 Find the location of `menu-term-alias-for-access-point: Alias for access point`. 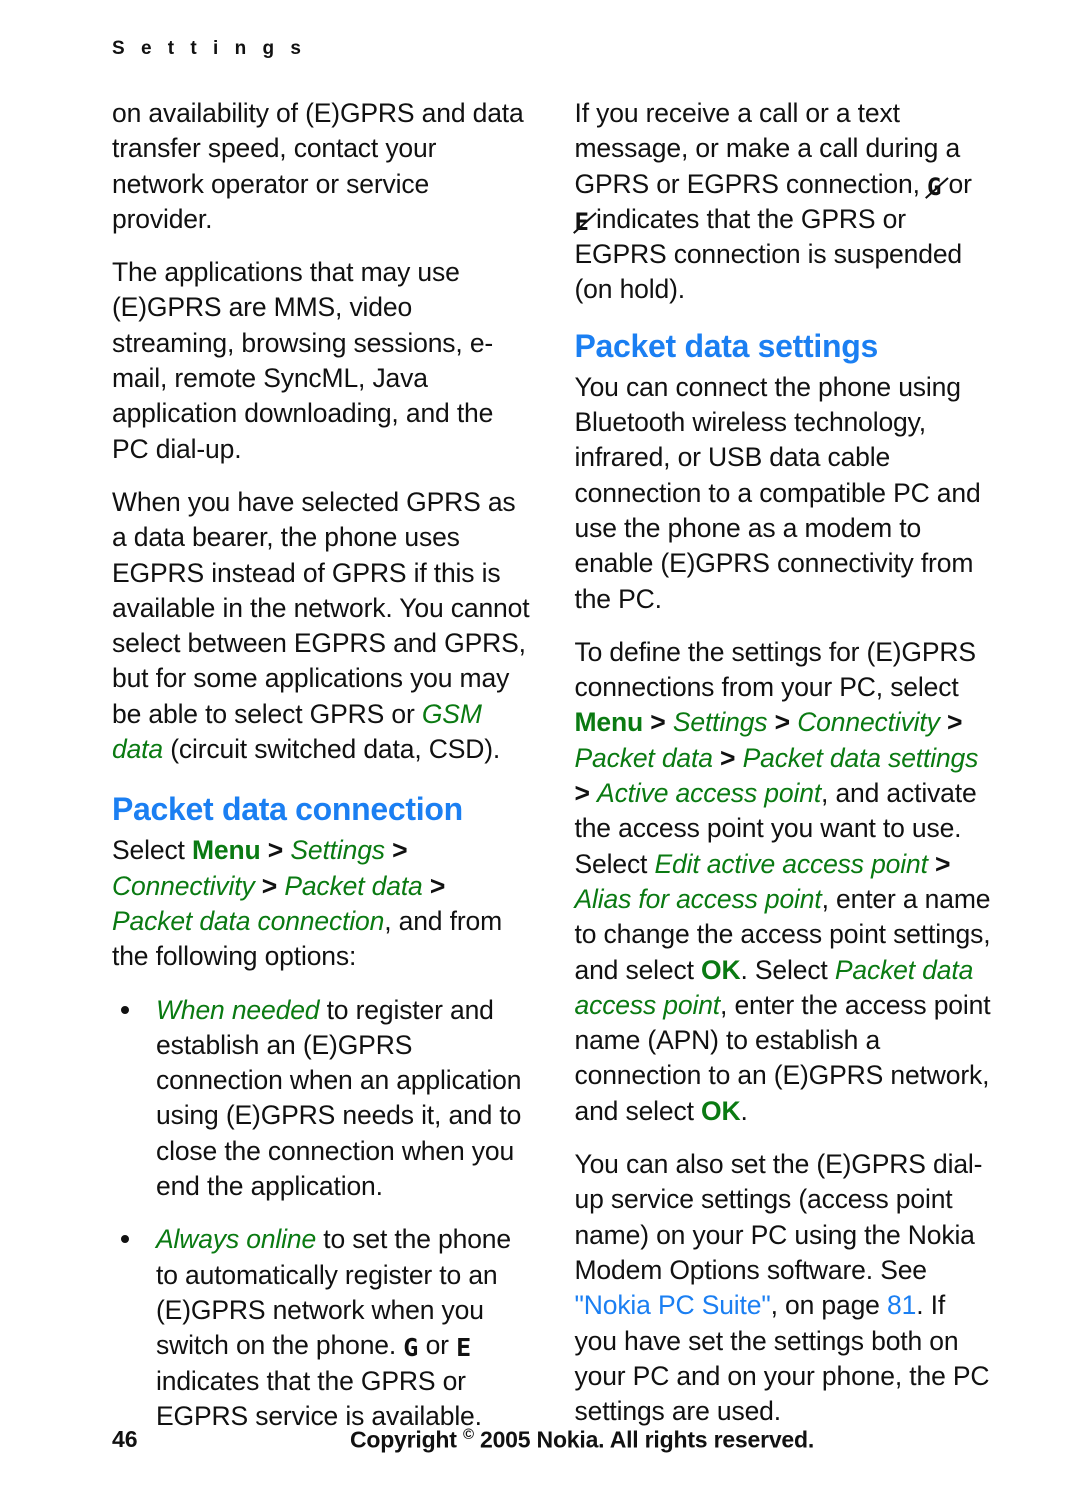

menu-term-alias-for-access-point: Alias for access point is located at coordinates (698, 898).